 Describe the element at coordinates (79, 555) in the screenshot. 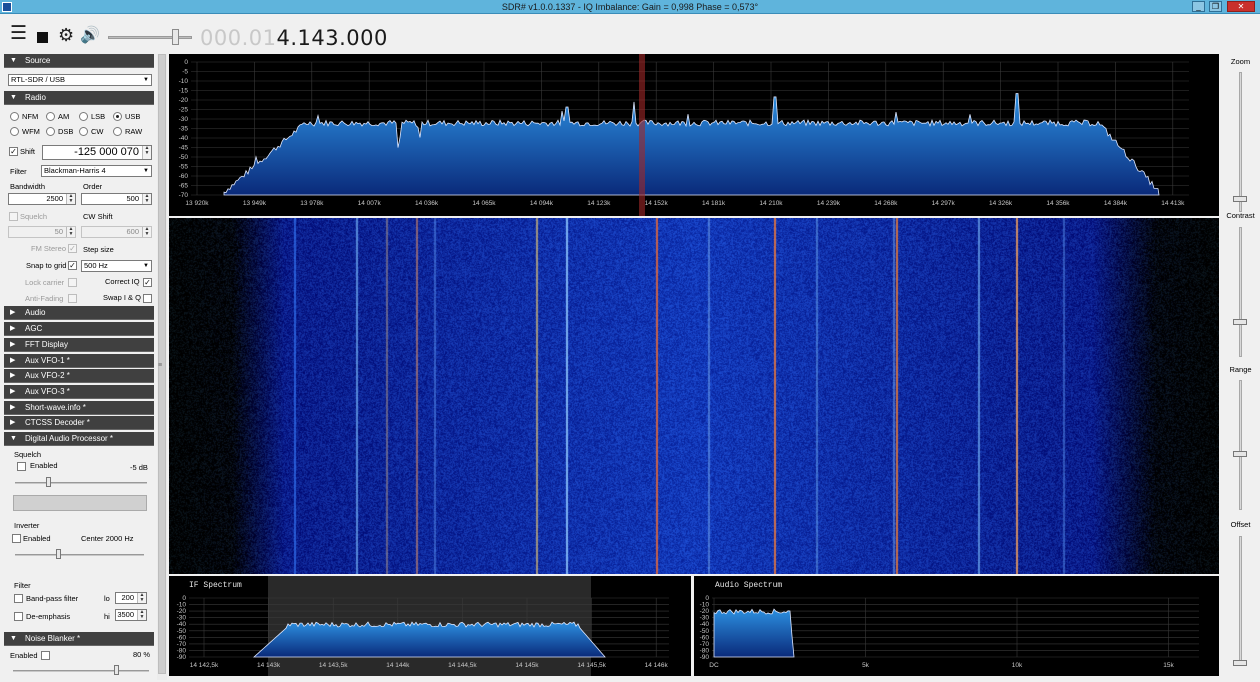

I see `inverter-center-slider` at that location.